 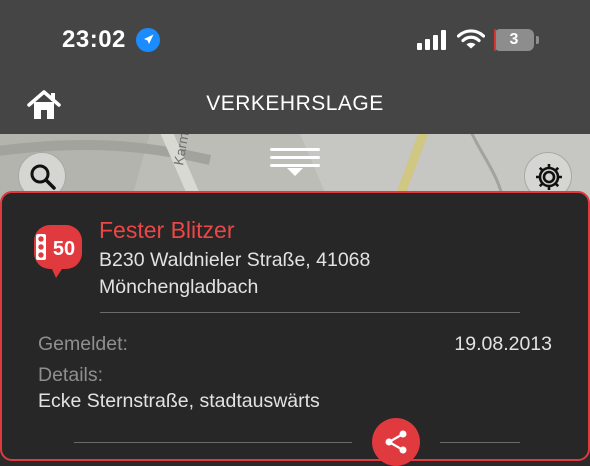 What do you see at coordinates (167, 230) in the screenshot?
I see `incident-title: Fester Blitzer` at bounding box center [167, 230].